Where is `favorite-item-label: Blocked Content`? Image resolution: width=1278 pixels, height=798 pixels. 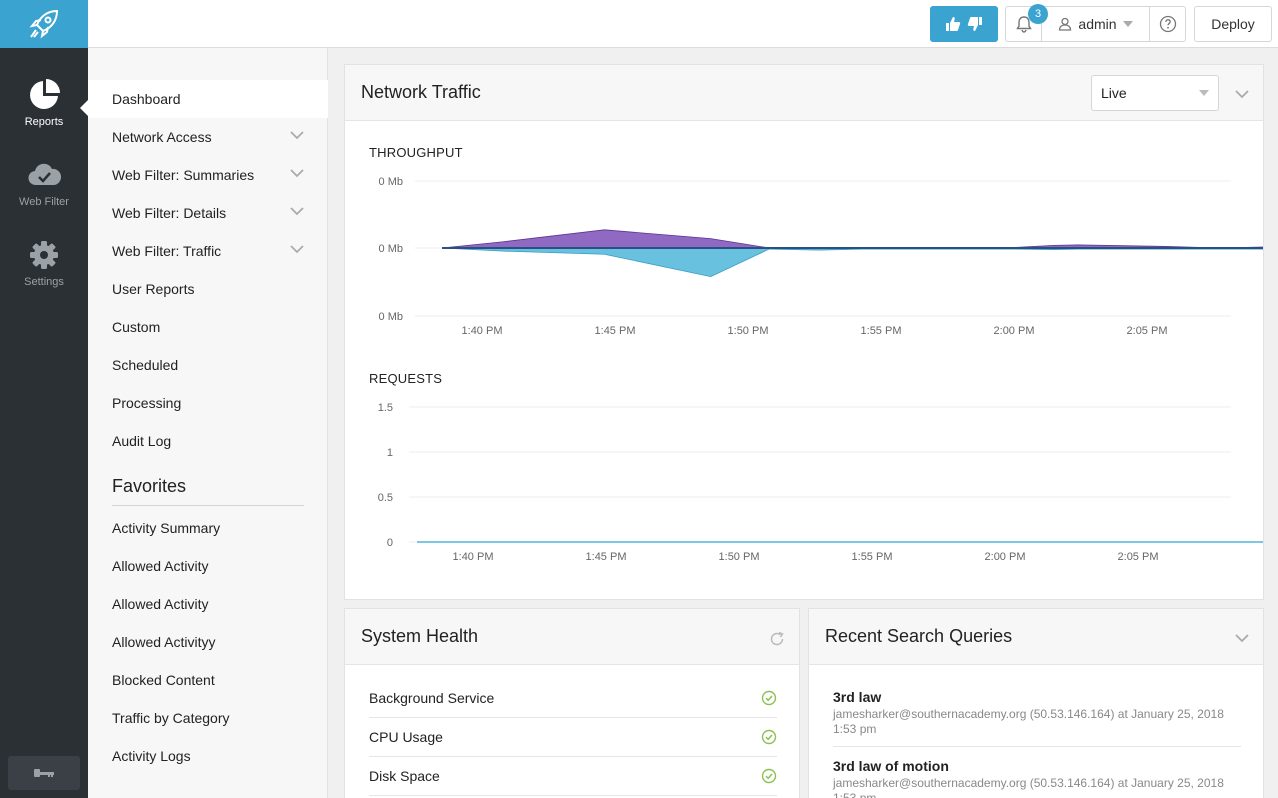
favorite-item-label: Blocked Content is located at coordinates (163, 680).